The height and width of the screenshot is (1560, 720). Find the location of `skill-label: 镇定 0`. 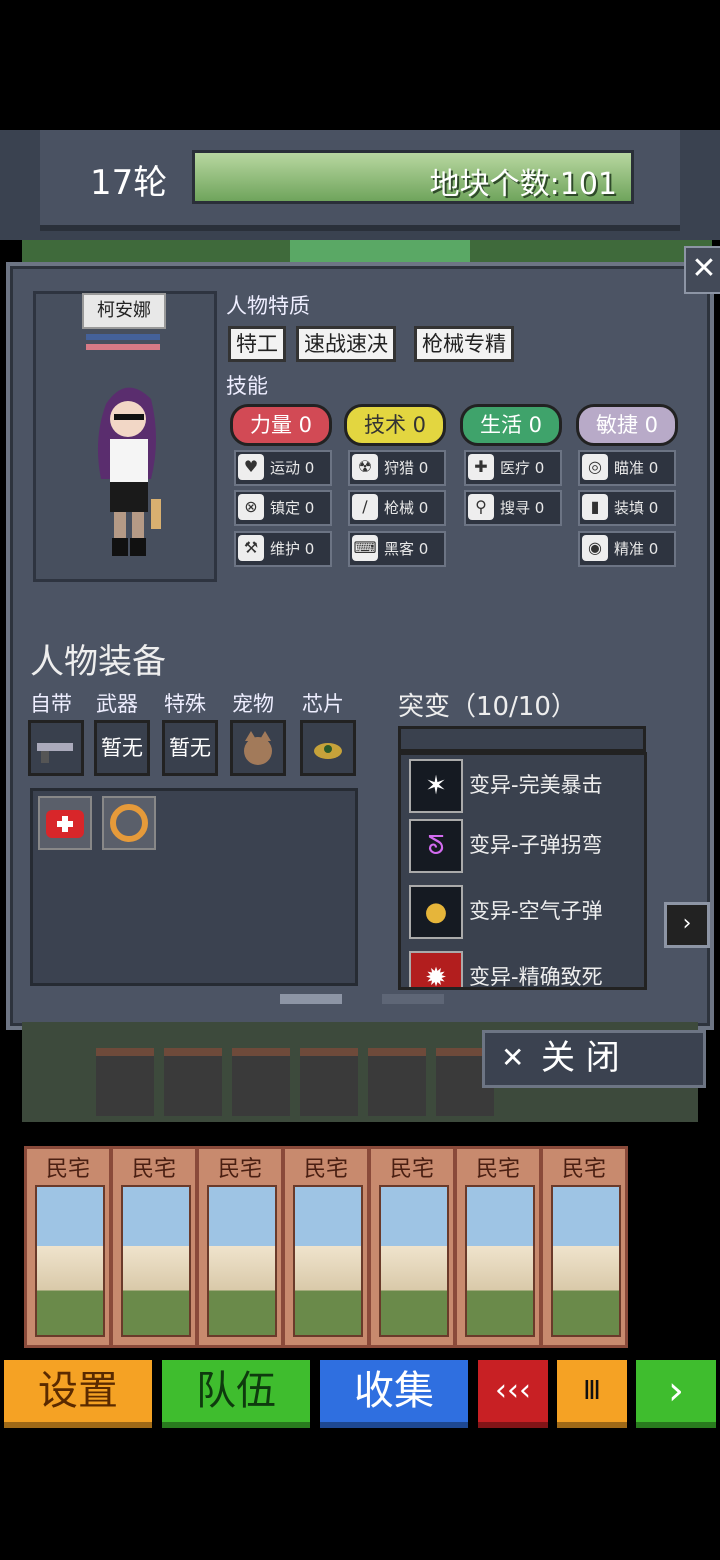

skill-label: 镇定 0 is located at coordinates (292, 508).